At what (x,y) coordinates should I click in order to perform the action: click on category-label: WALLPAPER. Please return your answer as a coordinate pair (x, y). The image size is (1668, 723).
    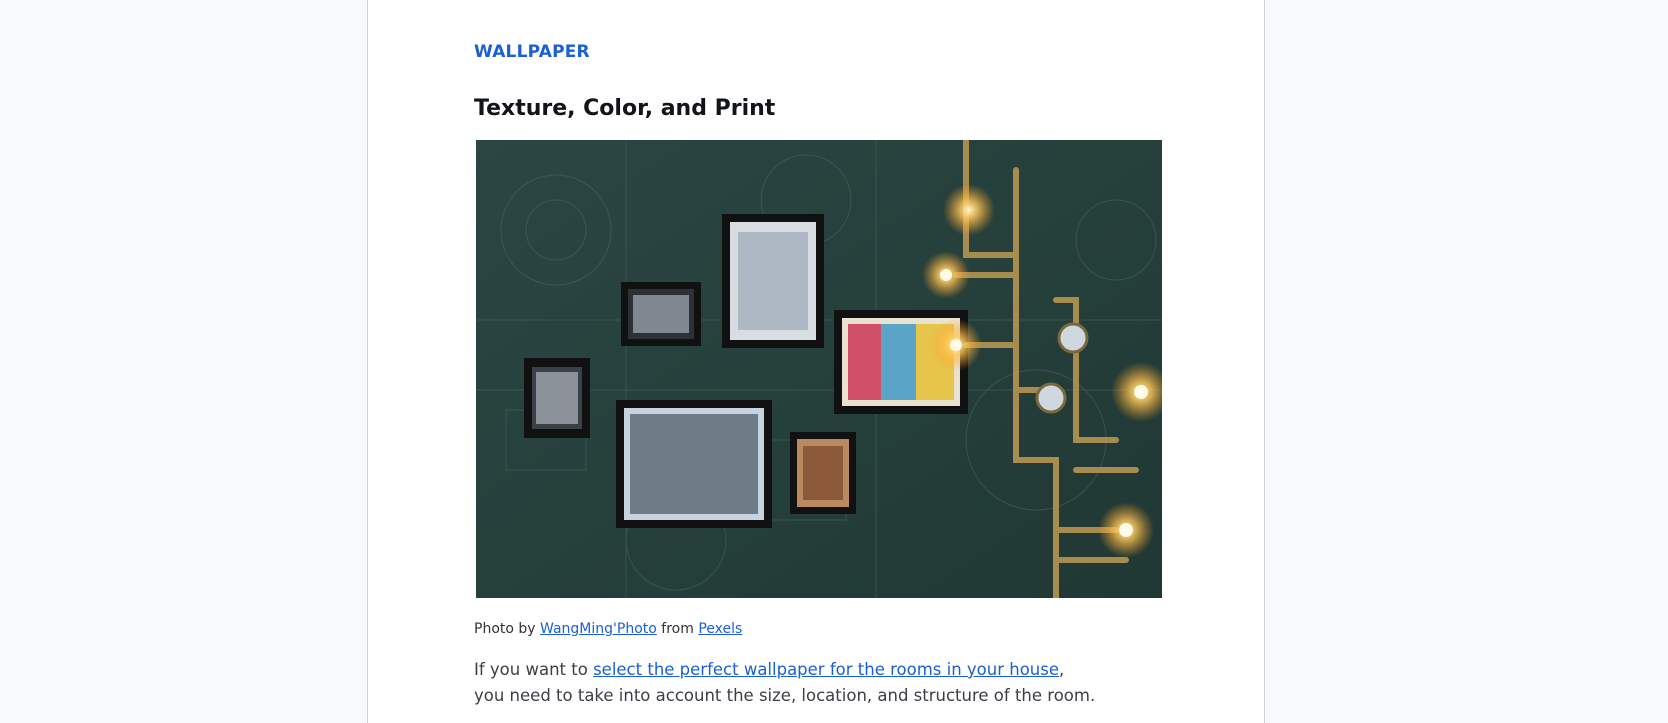
    Looking at the image, I should click on (532, 52).